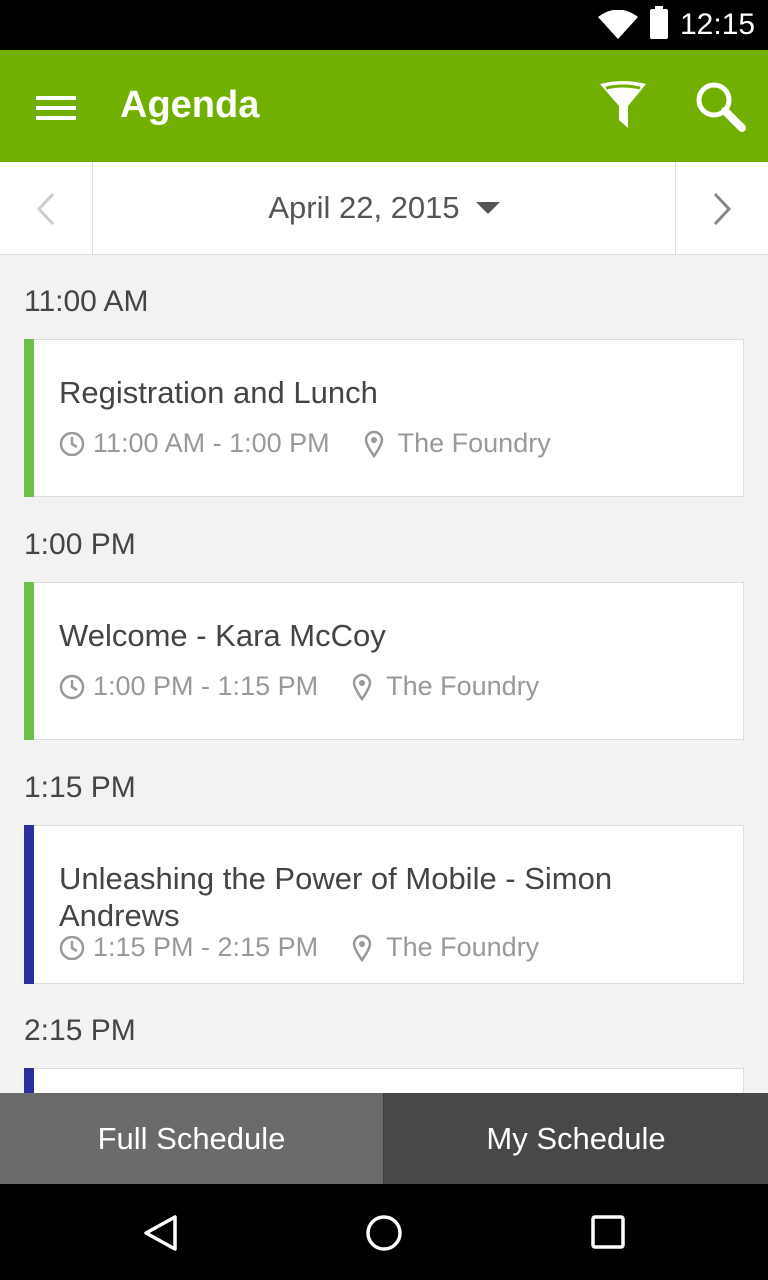 The height and width of the screenshot is (1280, 768). I want to click on system-nav-bar, so click(384, 1232).